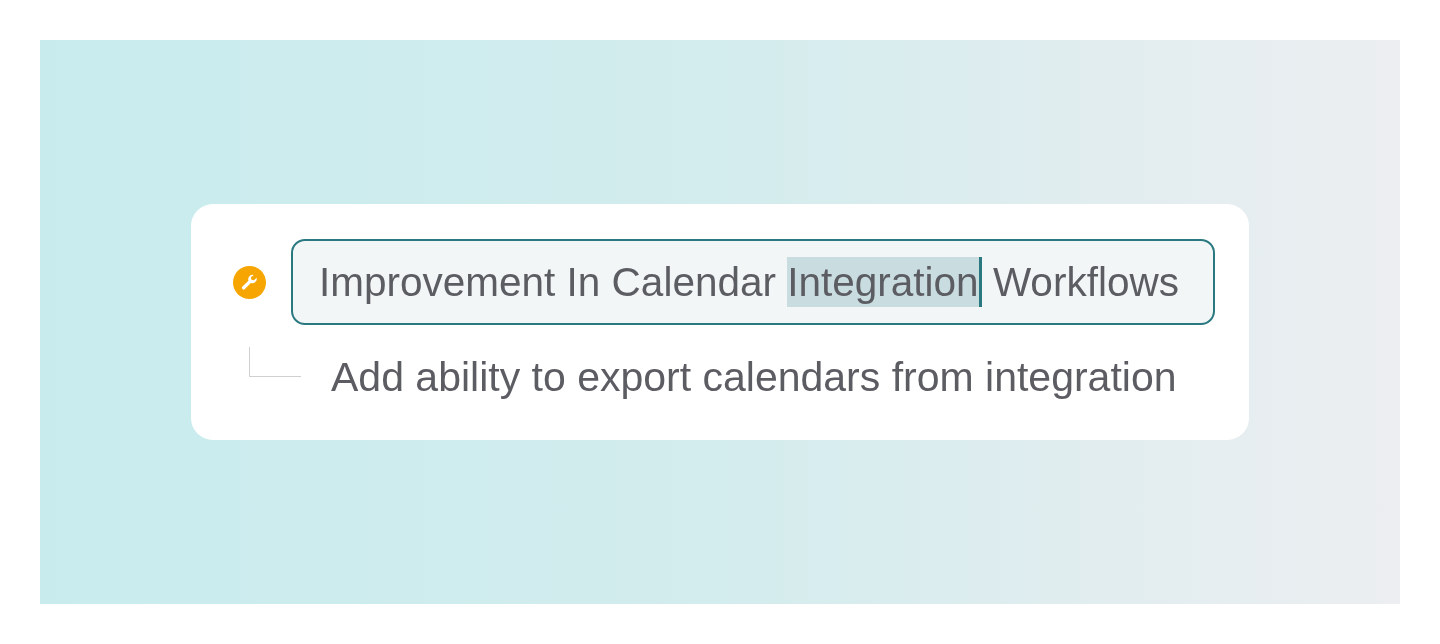 The image size is (1440, 644). What do you see at coordinates (249, 282) in the screenshot?
I see `wrench-icon` at bounding box center [249, 282].